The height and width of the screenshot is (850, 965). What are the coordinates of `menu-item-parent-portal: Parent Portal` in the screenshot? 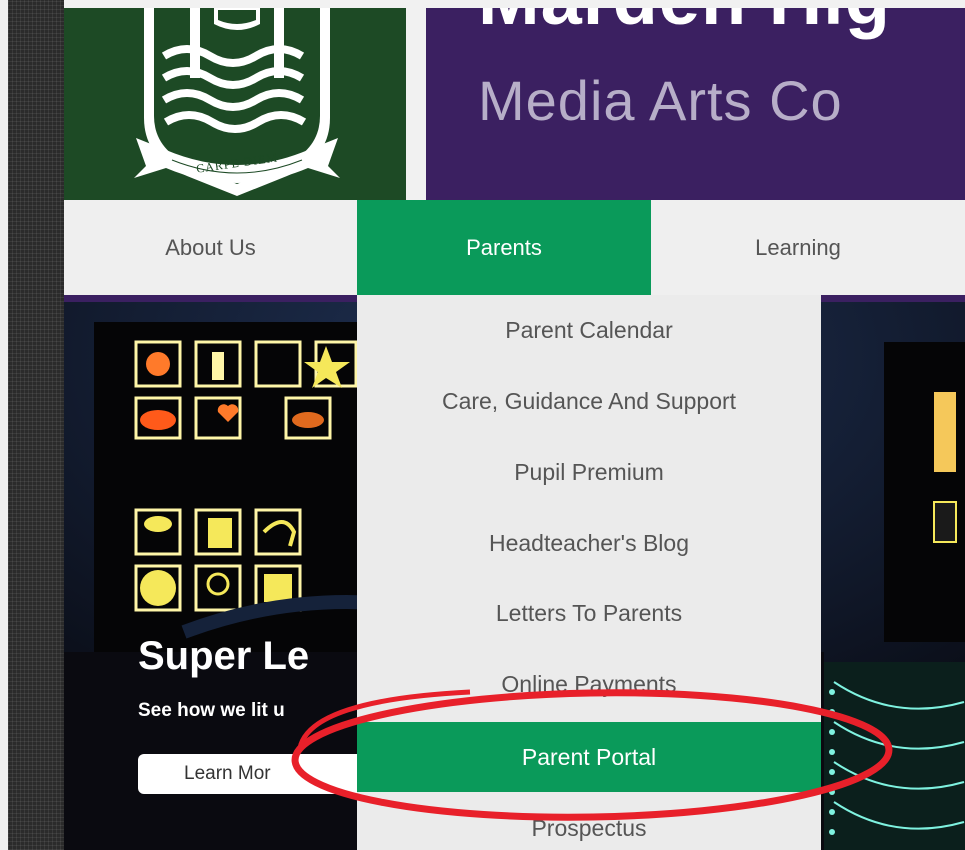 It's located at (589, 757).